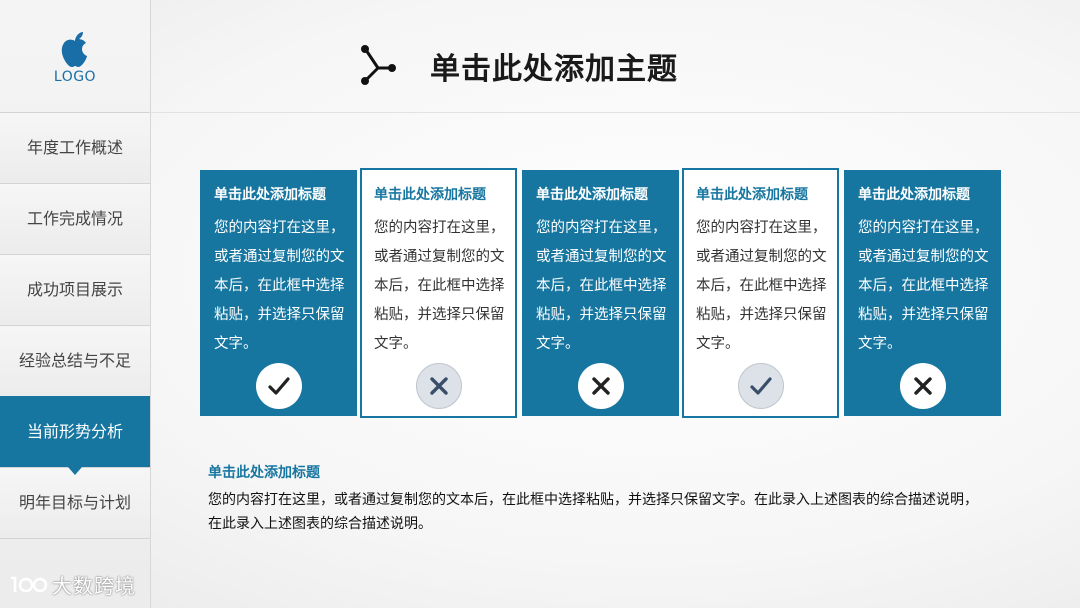 This screenshot has width=1080, height=608. I want to click on logo: LOGO, so click(75, 56).